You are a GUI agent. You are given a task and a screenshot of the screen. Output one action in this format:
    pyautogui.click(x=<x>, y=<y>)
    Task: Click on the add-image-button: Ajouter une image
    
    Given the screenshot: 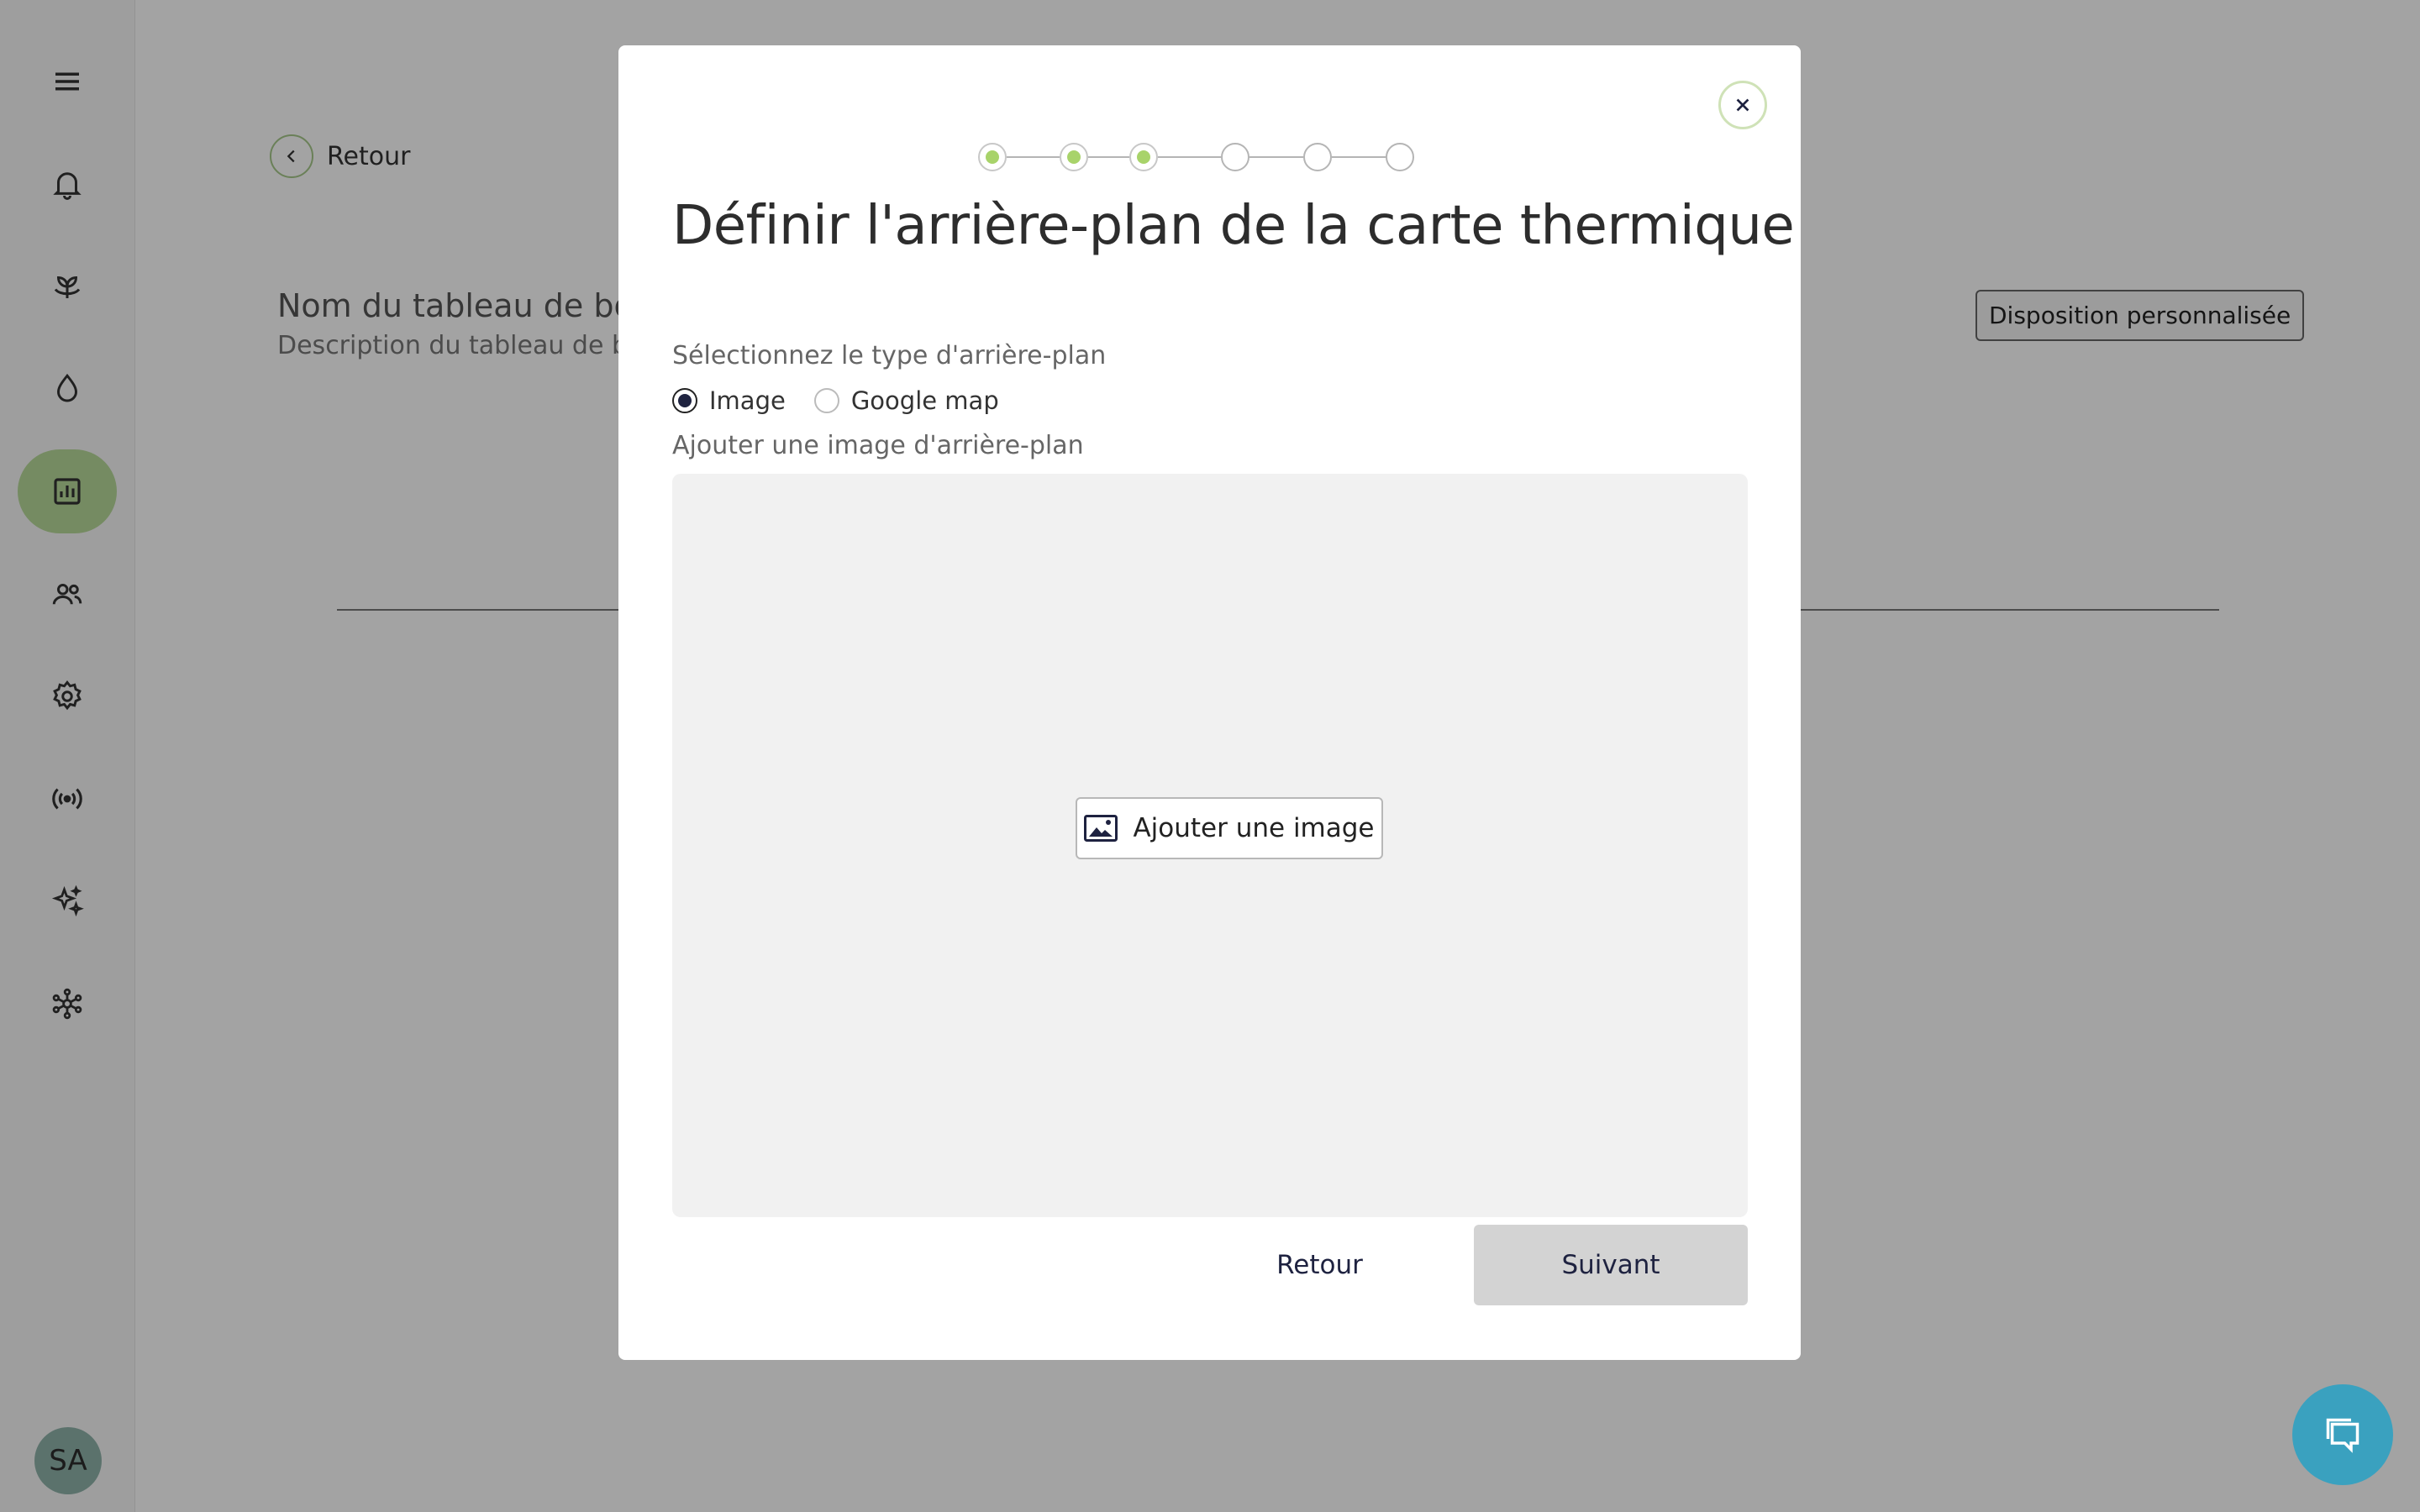 What is the action you would take?
    pyautogui.click(x=1229, y=828)
    